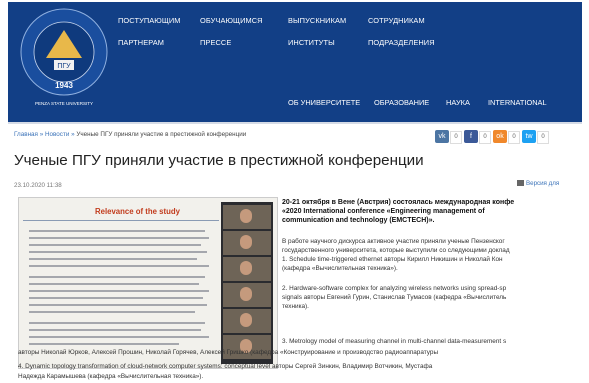 Image resolution: width=589 pixels, height=383 pixels. What do you see at coordinates (456, 137) in the screenshot?
I see `vk-share-count: 0` at bounding box center [456, 137].